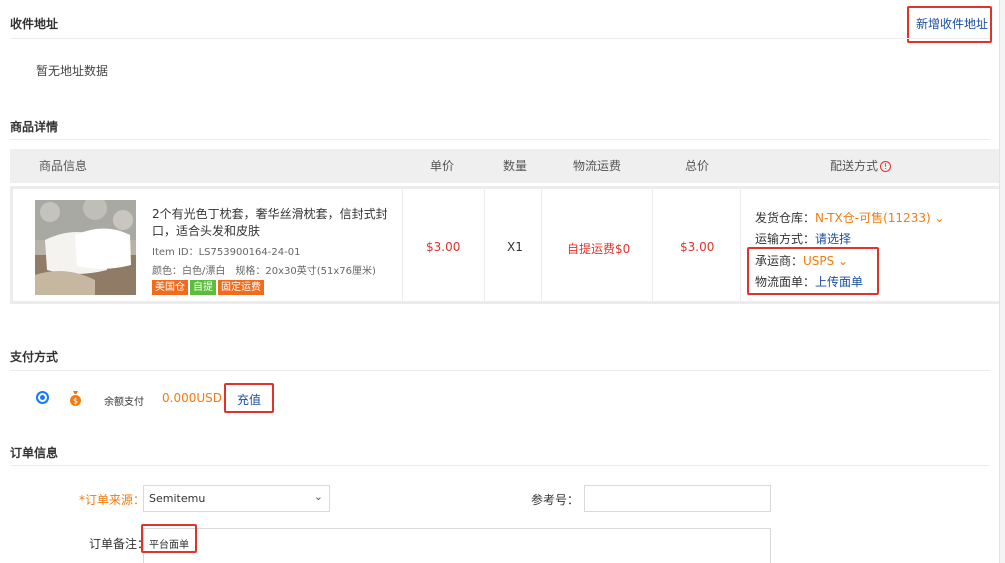  What do you see at coordinates (697, 247) in the screenshot?
I see `total-price: $3.00` at bounding box center [697, 247].